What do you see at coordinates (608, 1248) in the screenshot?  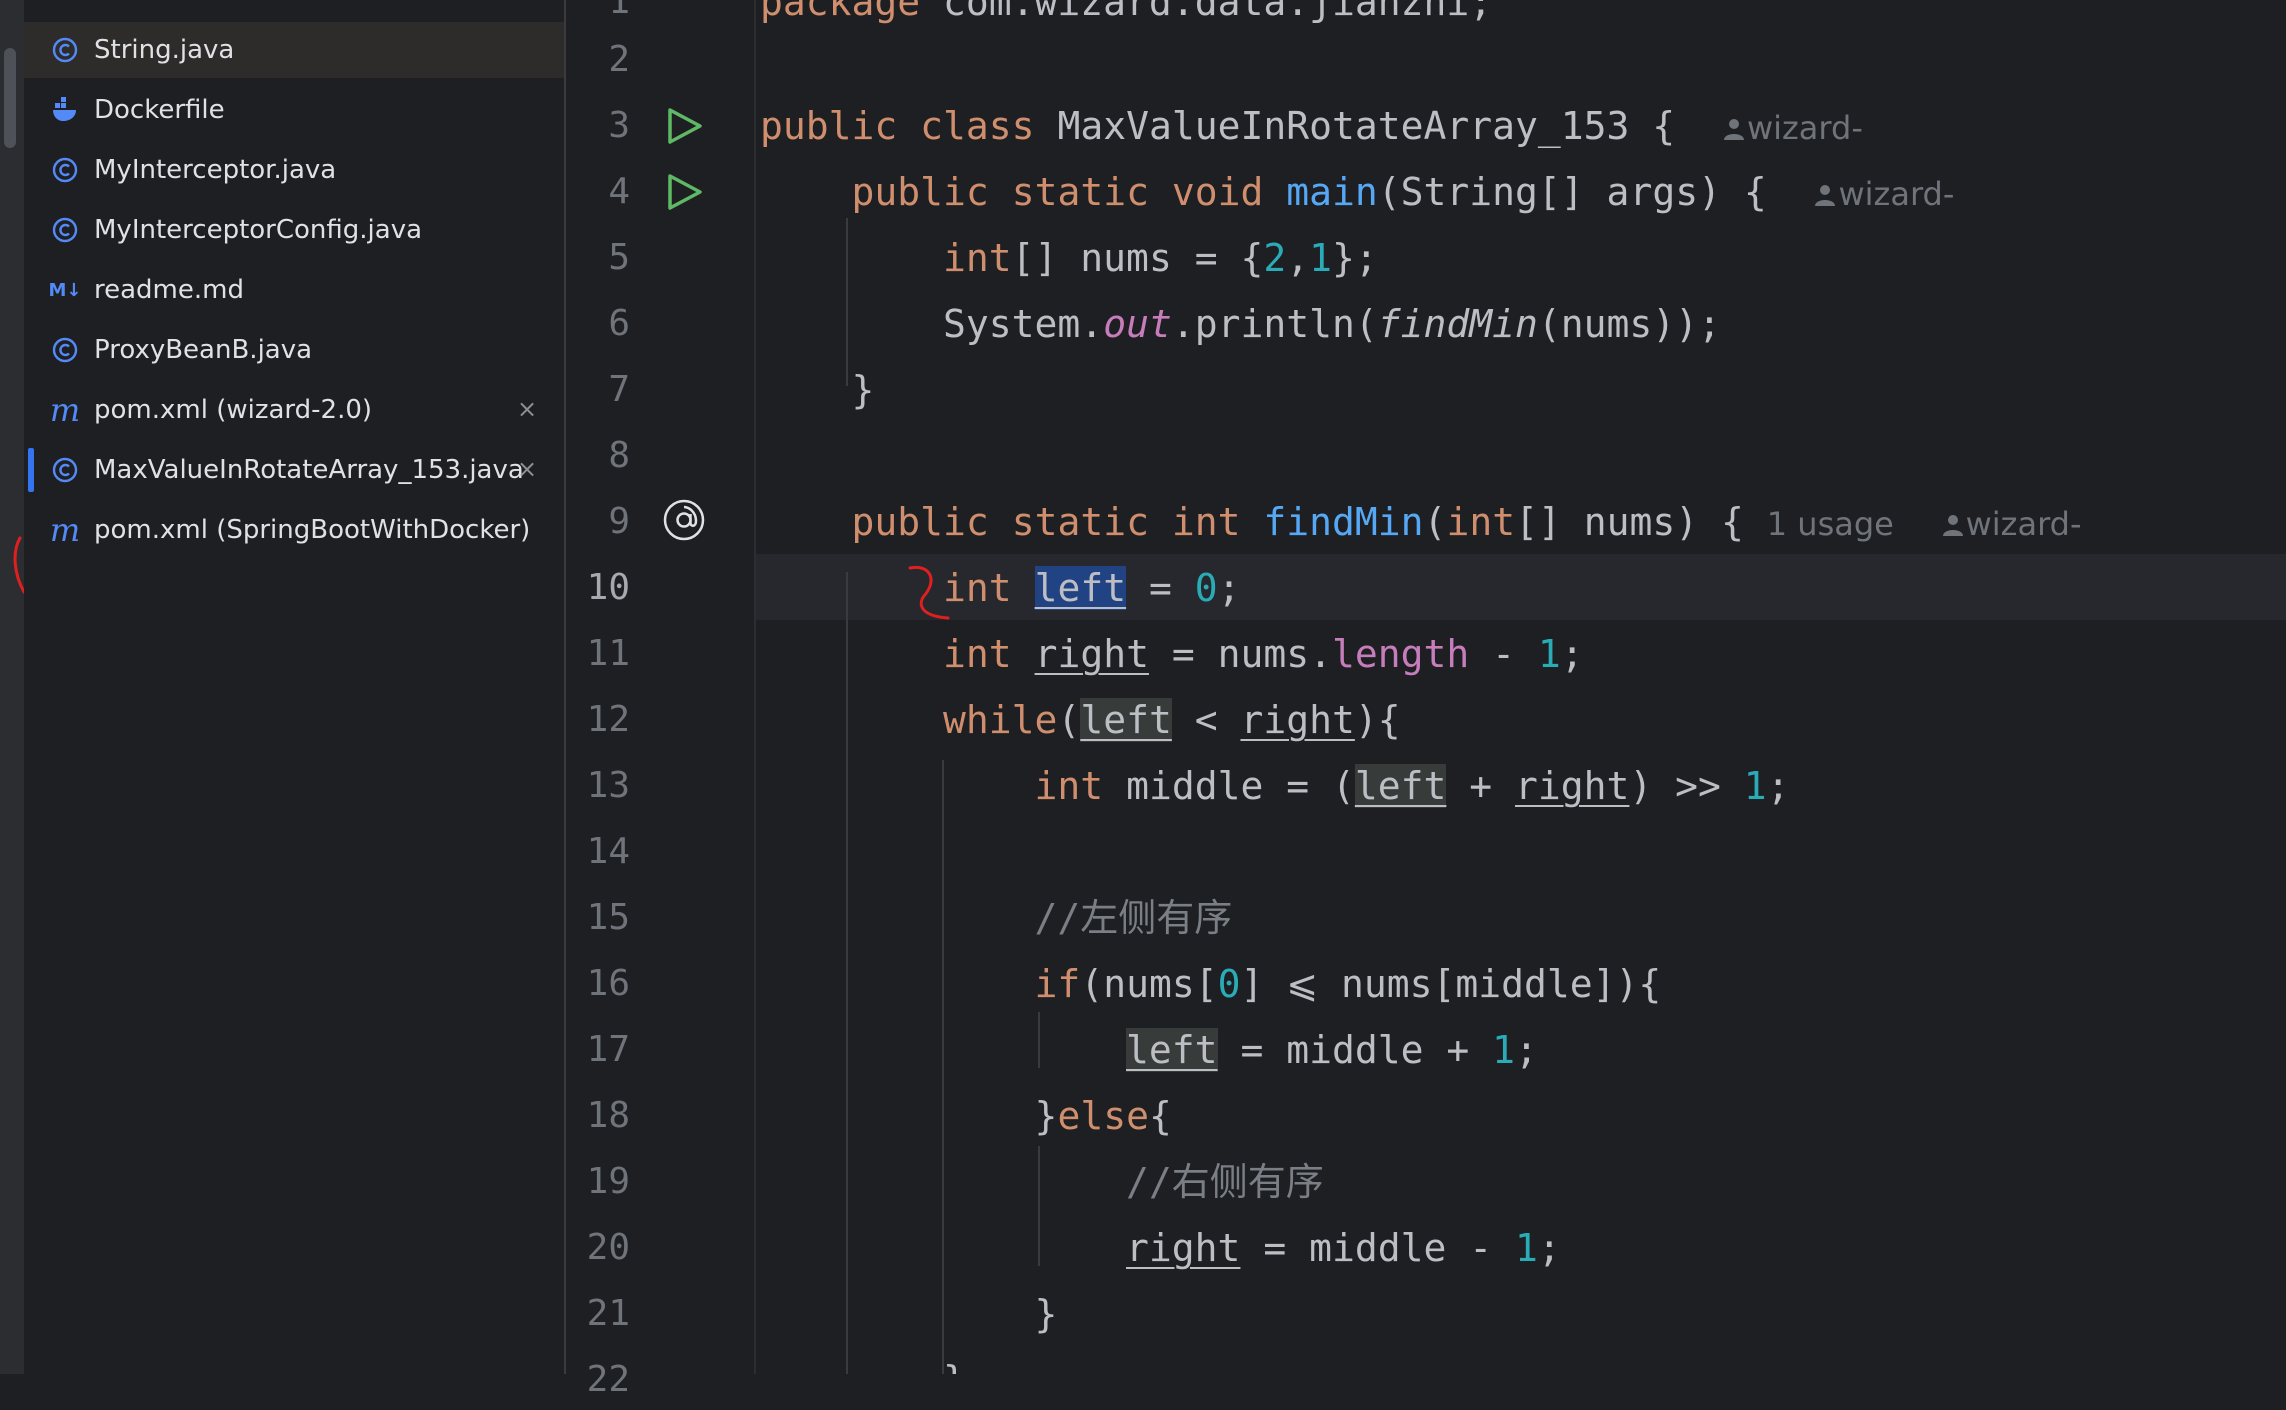 I see `line-number: 20` at bounding box center [608, 1248].